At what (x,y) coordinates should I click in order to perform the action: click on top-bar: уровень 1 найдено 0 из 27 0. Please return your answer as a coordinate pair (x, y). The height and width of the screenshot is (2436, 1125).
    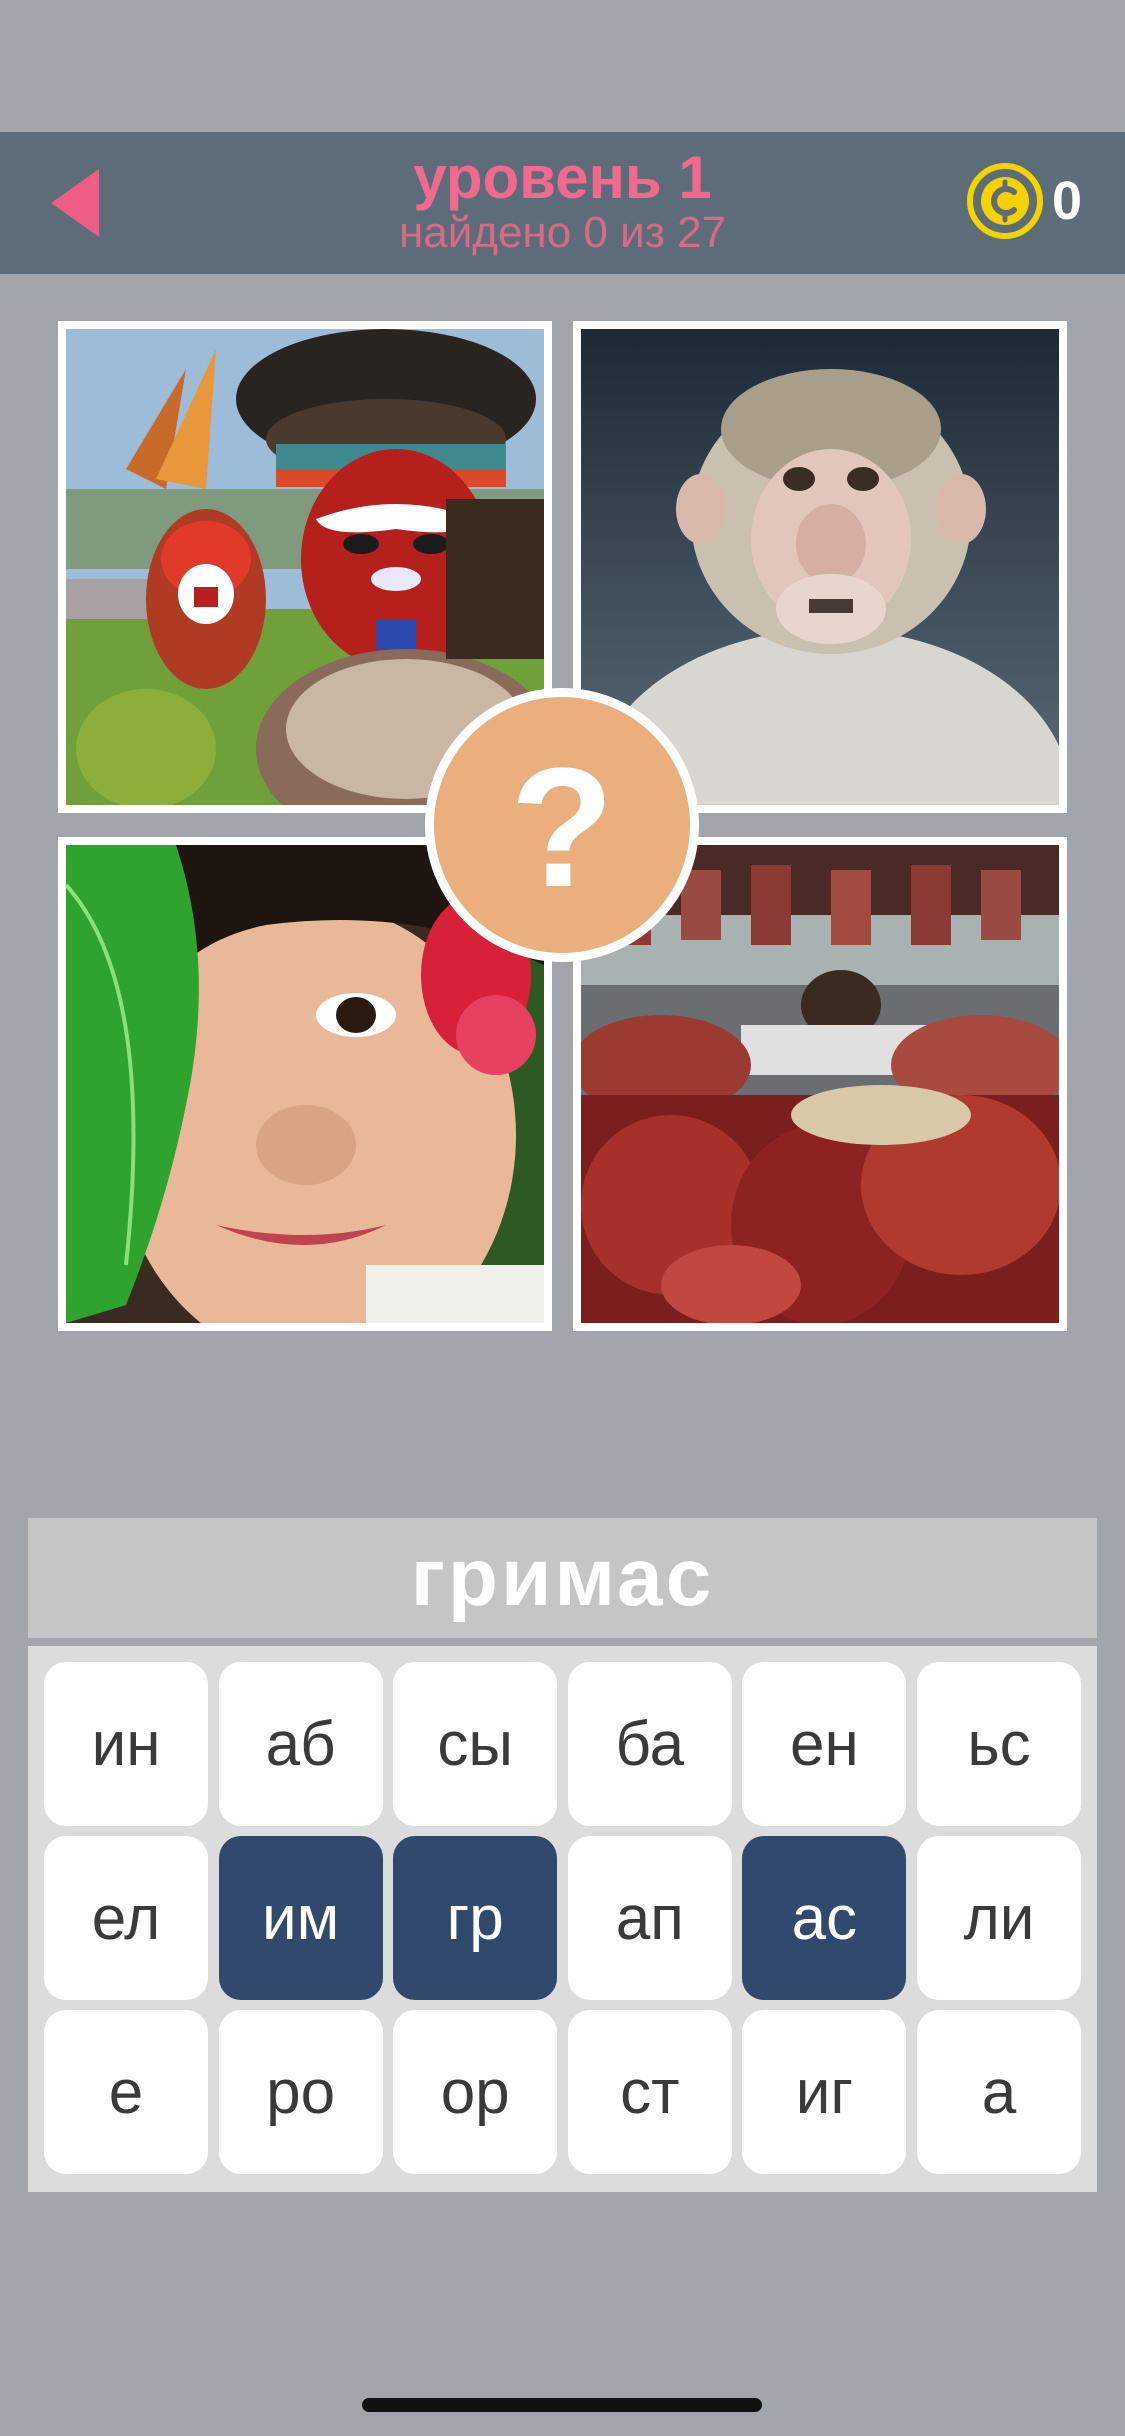
    Looking at the image, I should click on (562, 203).